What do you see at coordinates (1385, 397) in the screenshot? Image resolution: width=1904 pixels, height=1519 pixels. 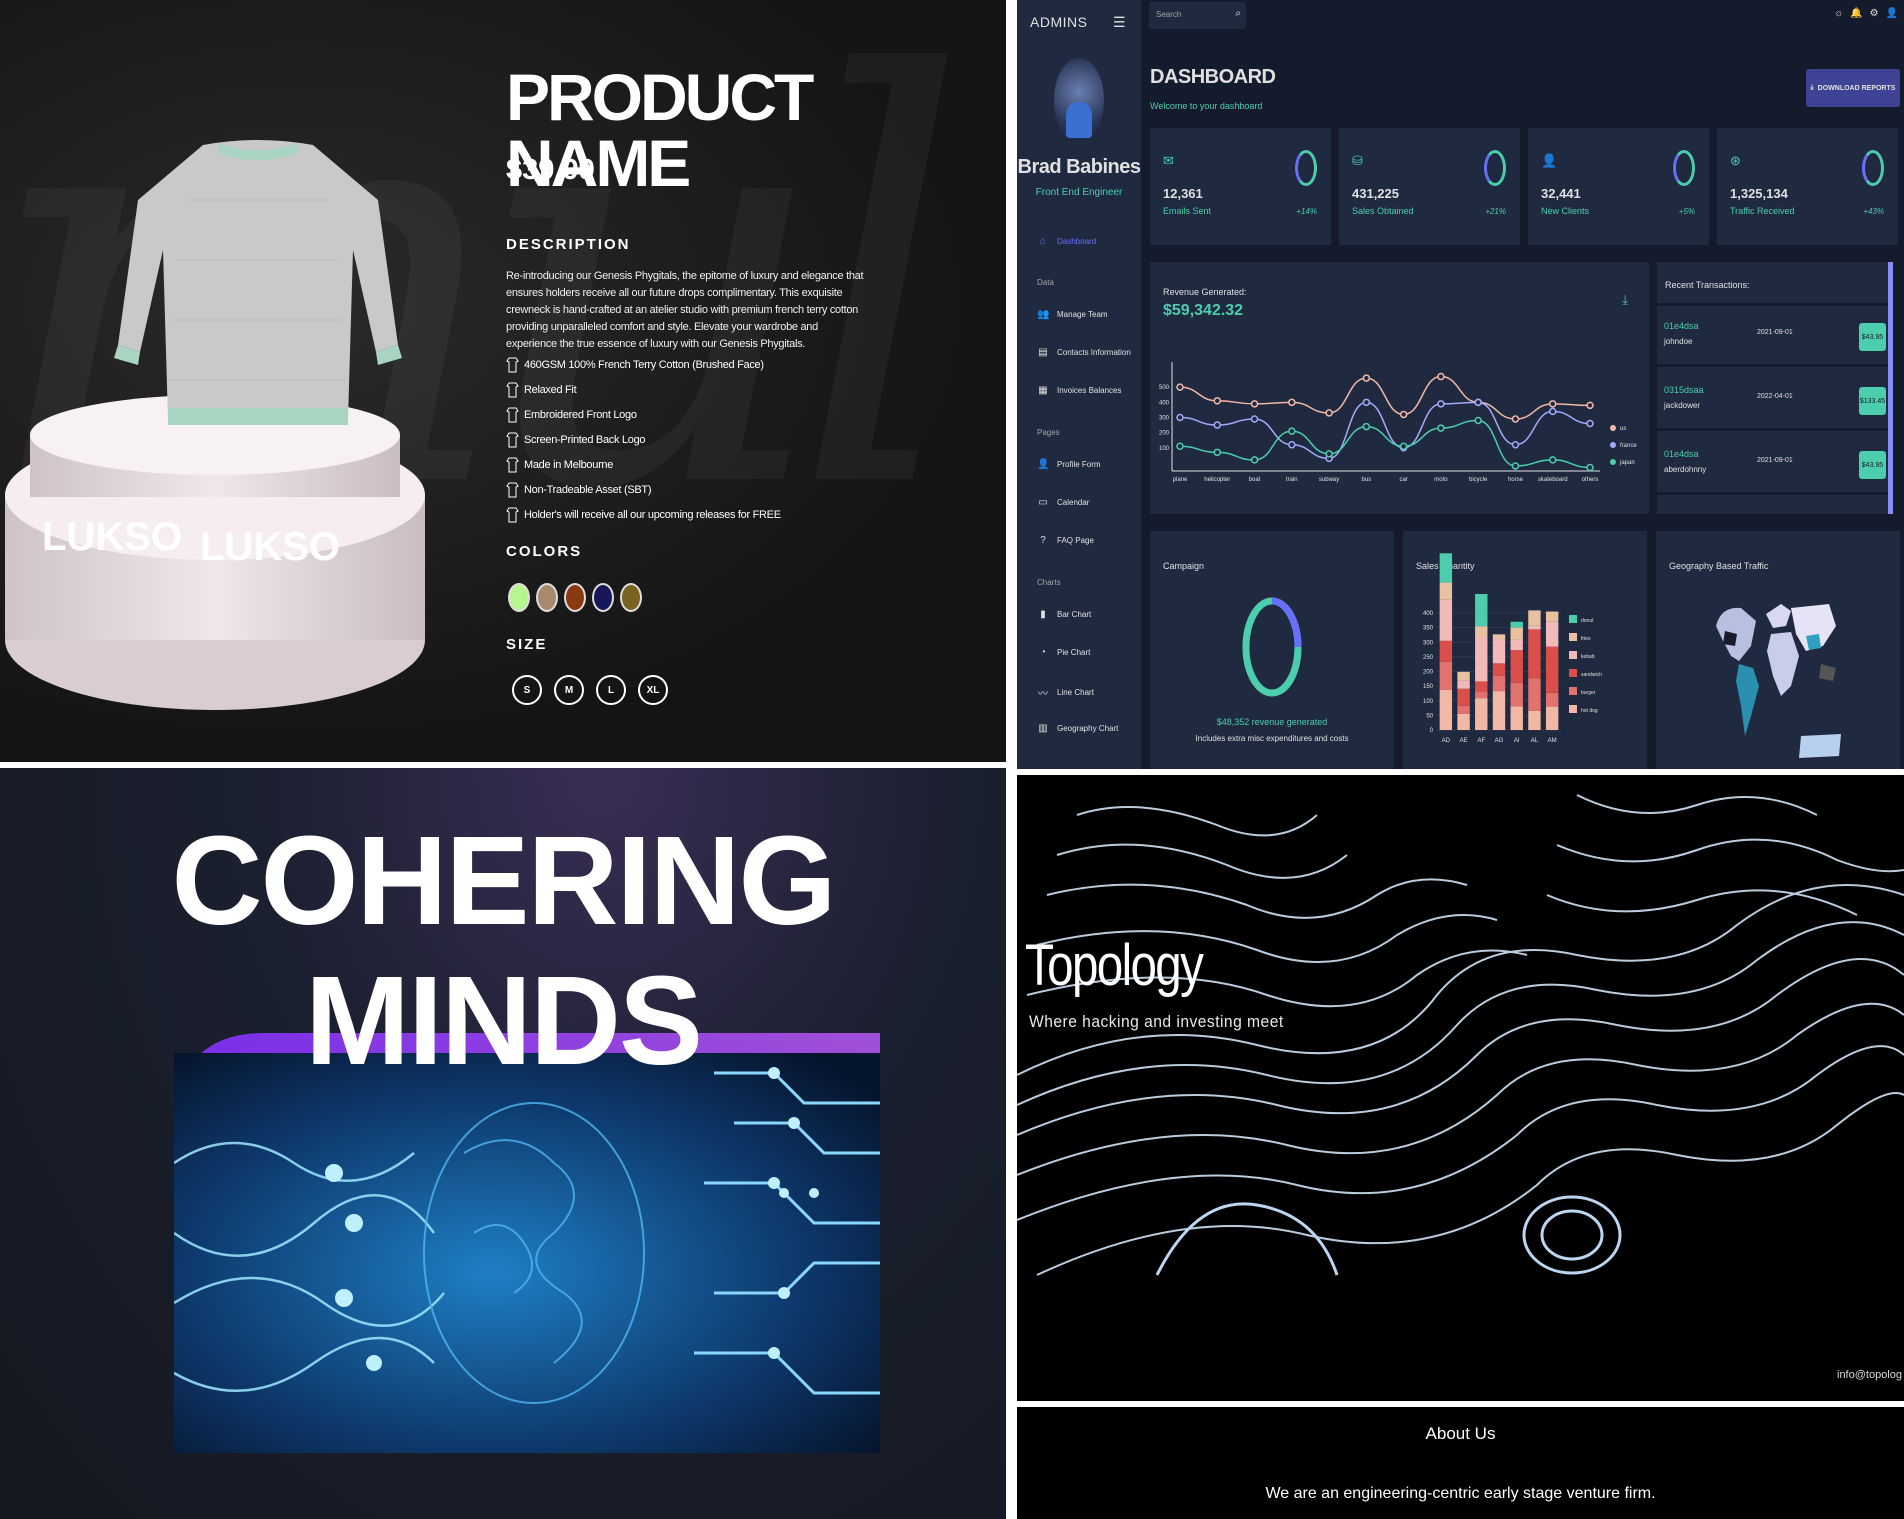 I see `series-line-us` at bounding box center [1385, 397].